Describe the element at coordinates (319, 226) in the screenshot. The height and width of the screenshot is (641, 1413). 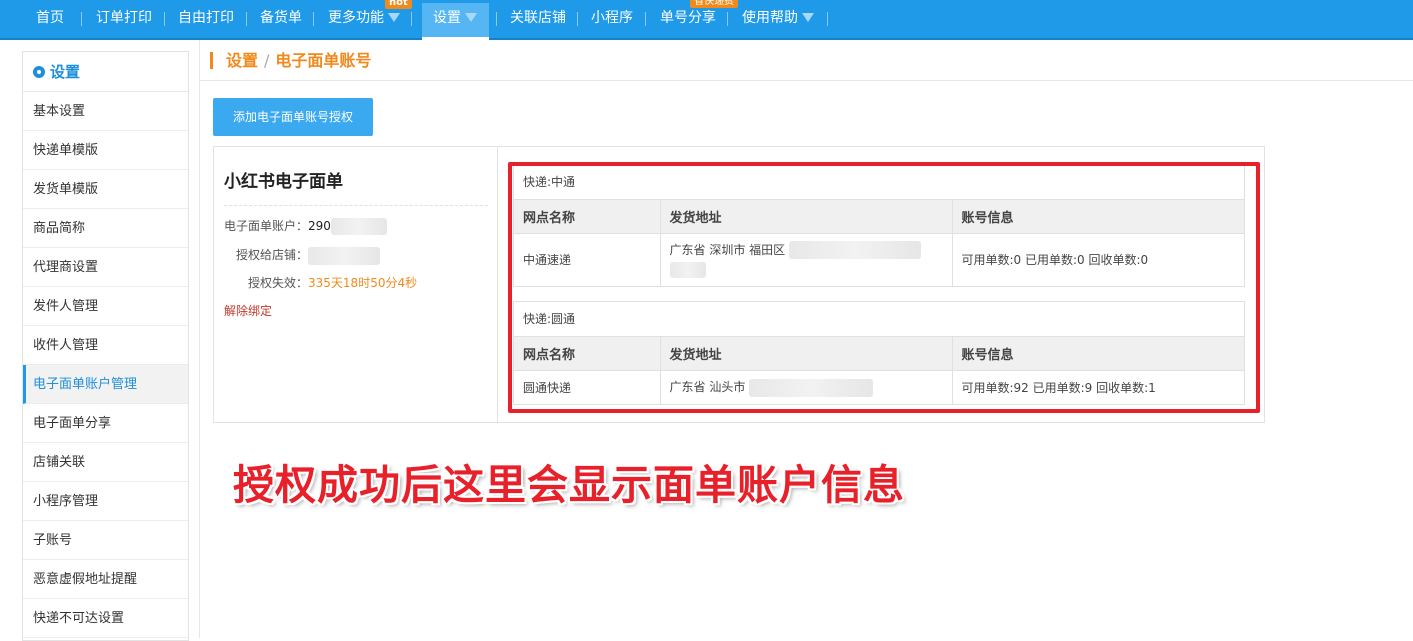
I see `account-id-value: 290` at that location.